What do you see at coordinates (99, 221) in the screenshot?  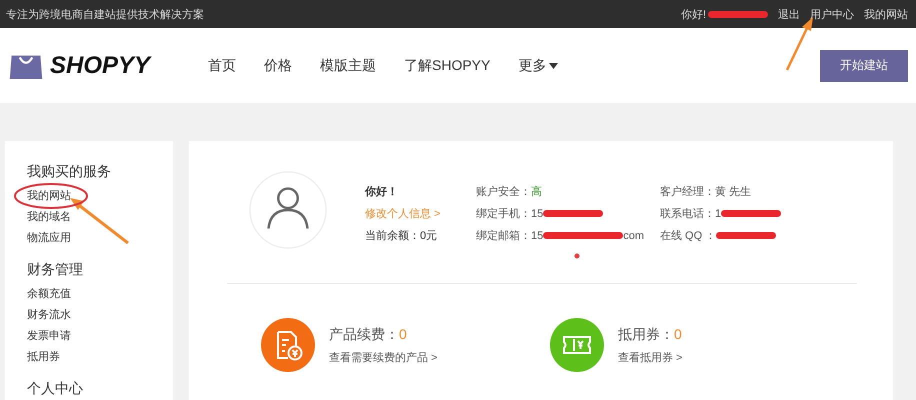 I see `annotation-arrow` at bounding box center [99, 221].